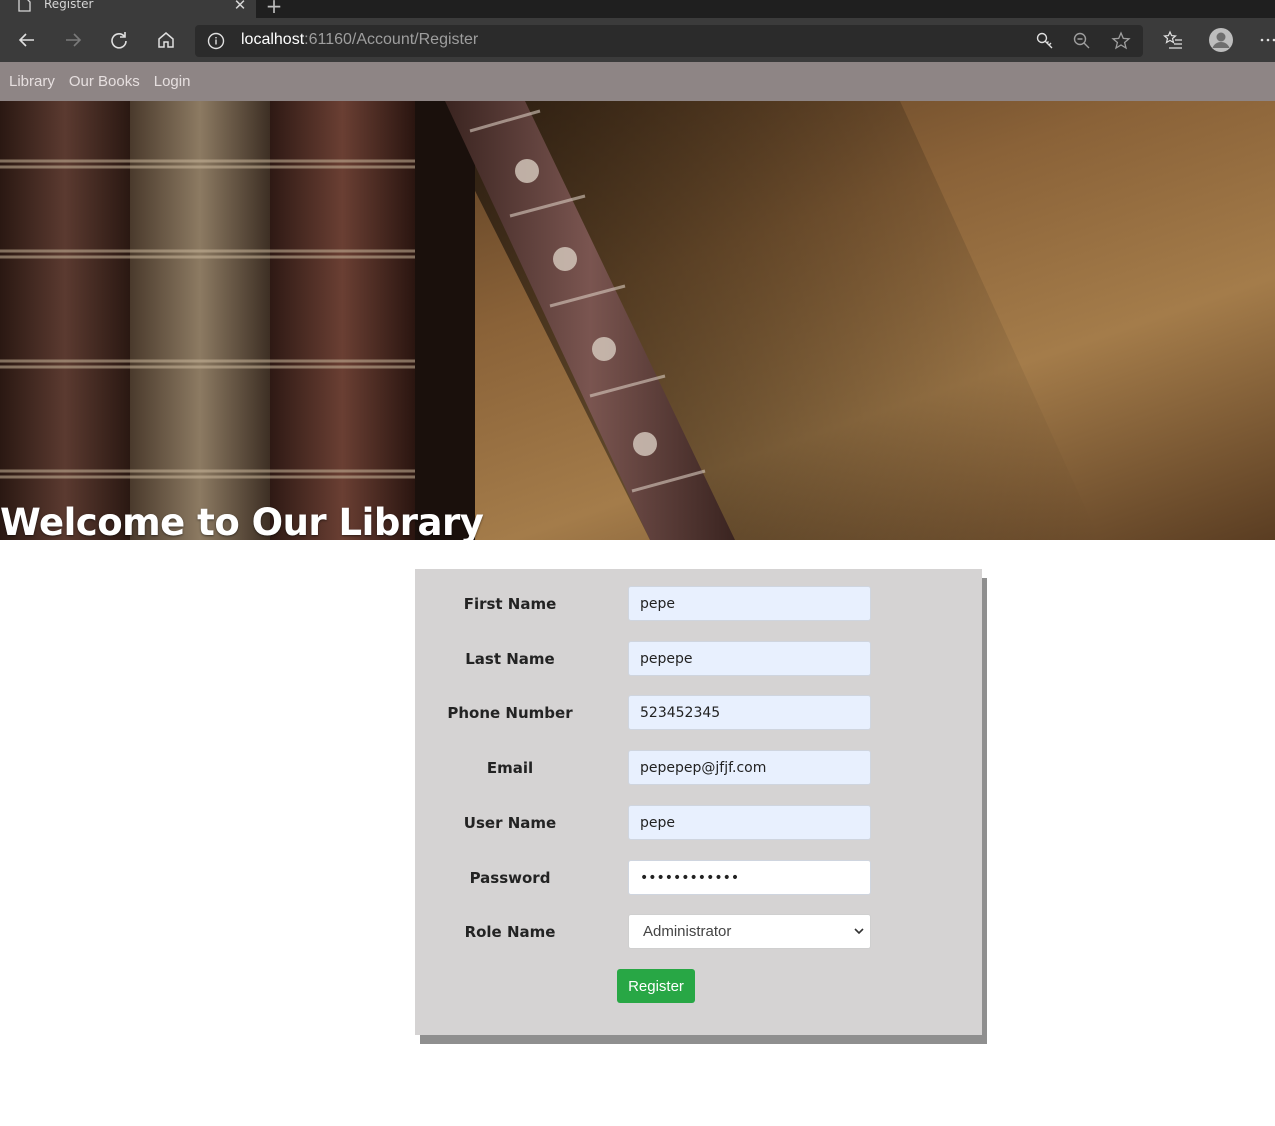 The height and width of the screenshot is (1126, 1275). What do you see at coordinates (1082, 41) in the screenshot?
I see `zoom-out-icon` at bounding box center [1082, 41].